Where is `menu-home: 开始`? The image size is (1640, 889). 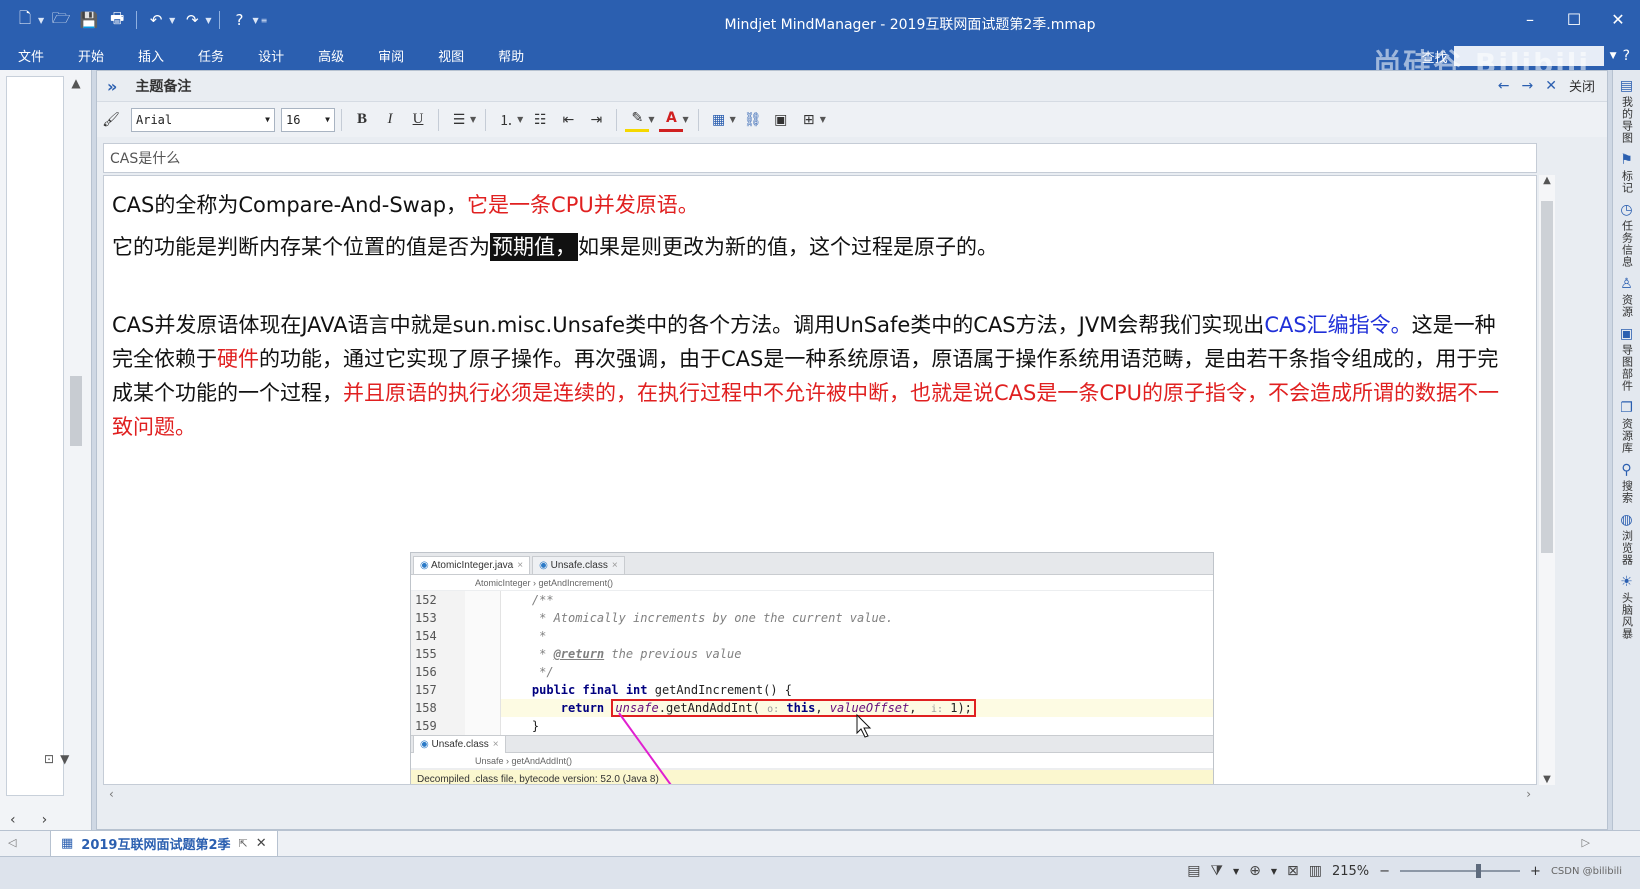
menu-home: 开始 is located at coordinates (91, 55).